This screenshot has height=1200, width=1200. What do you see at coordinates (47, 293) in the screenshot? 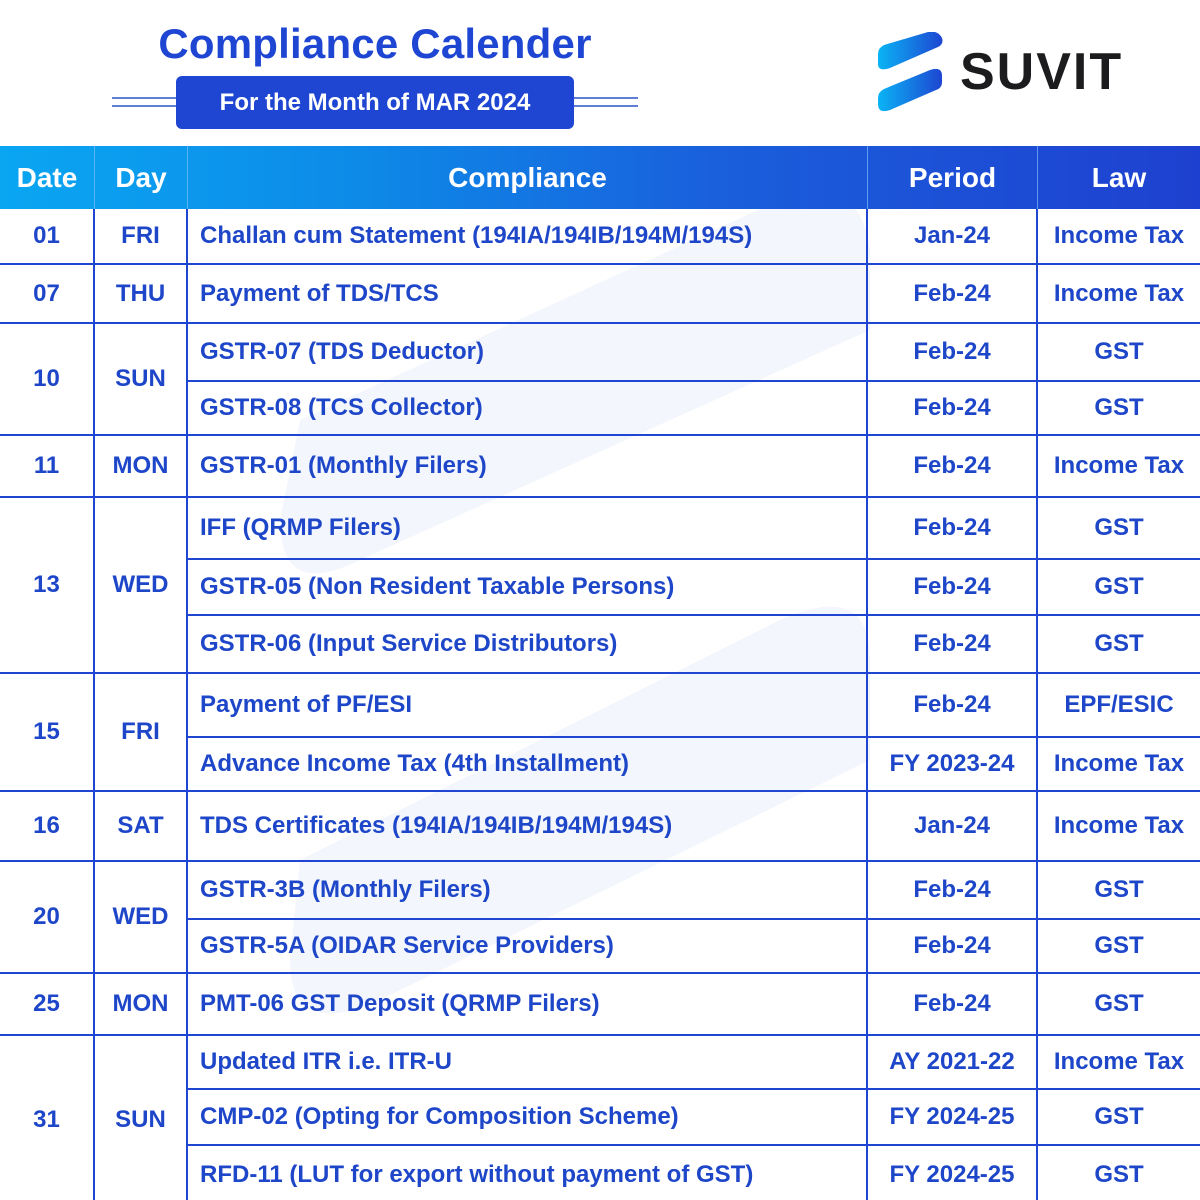
I see `date-cell: 07` at bounding box center [47, 293].